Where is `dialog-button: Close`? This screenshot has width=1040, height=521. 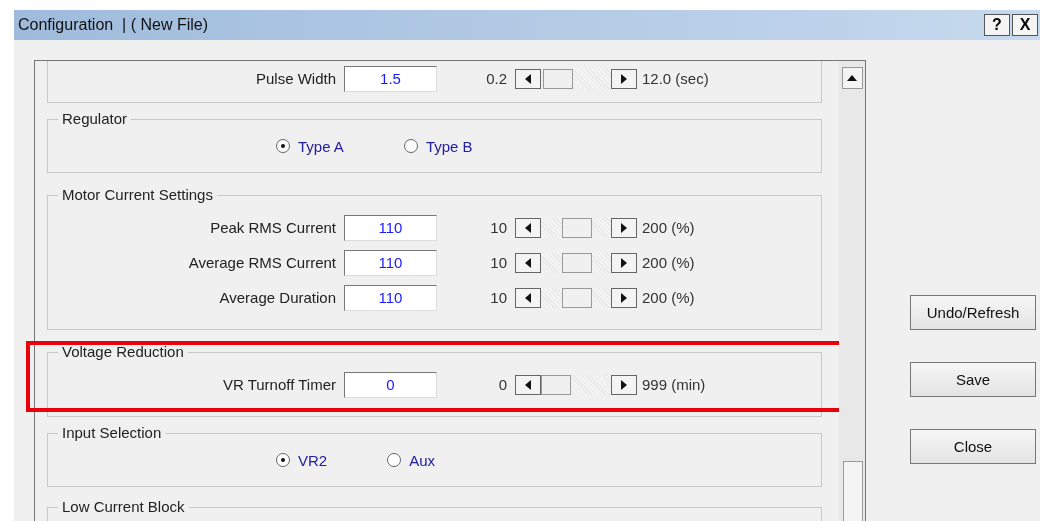
dialog-button: Close is located at coordinates (973, 446).